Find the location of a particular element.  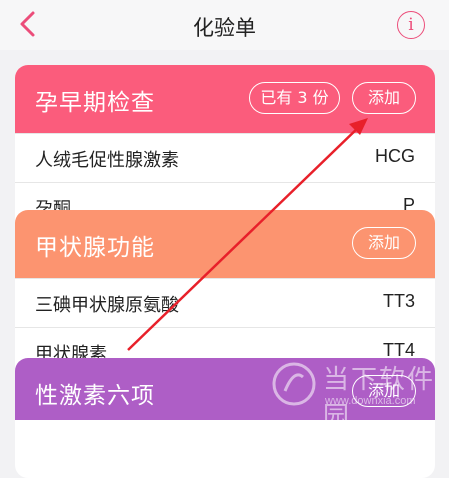

list-item: 人绒毛促性腺激素 HCG is located at coordinates (225, 157).